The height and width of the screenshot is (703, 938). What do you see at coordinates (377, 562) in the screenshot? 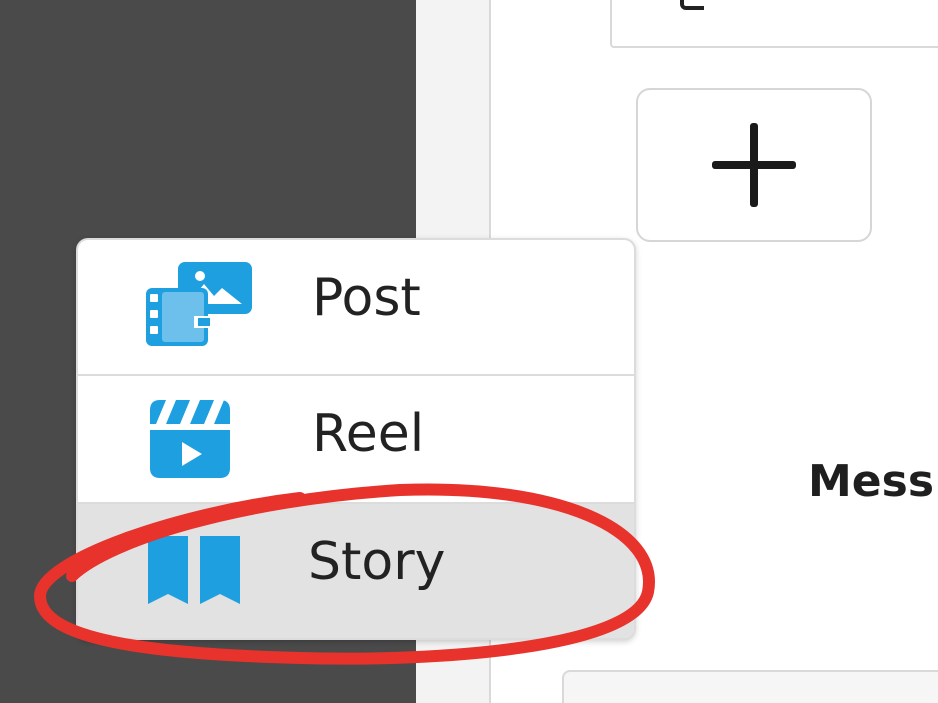
I see `menu-item-story-label: Story` at bounding box center [377, 562].